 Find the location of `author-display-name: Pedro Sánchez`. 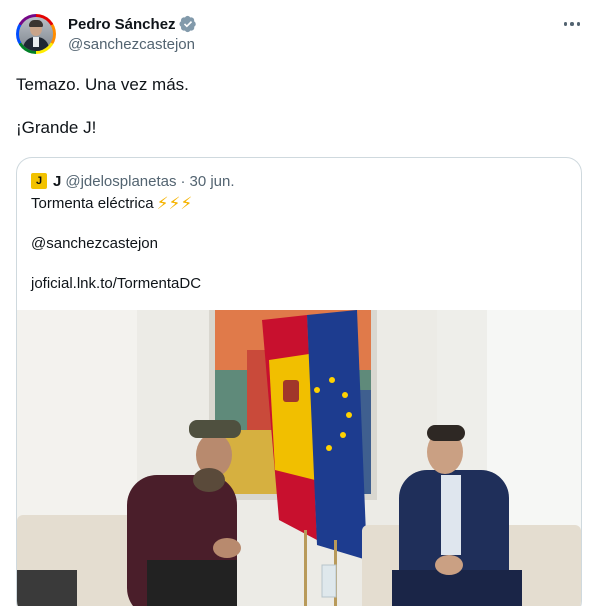

author-display-name: Pedro Sánchez is located at coordinates (122, 24).